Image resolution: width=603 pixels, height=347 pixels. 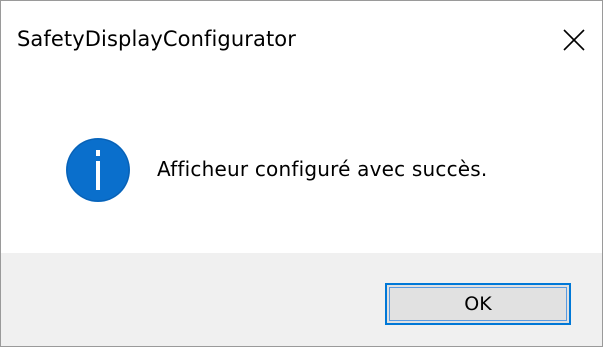 What do you see at coordinates (98, 170) in the screenshot?
I see `info-icon` at bounding box center [98, 170].